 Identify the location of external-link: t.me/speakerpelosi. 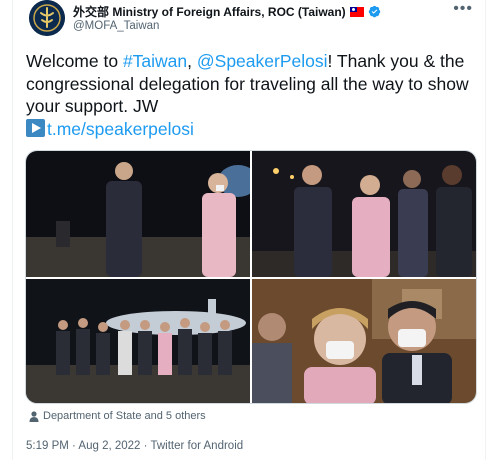
(120, 129).